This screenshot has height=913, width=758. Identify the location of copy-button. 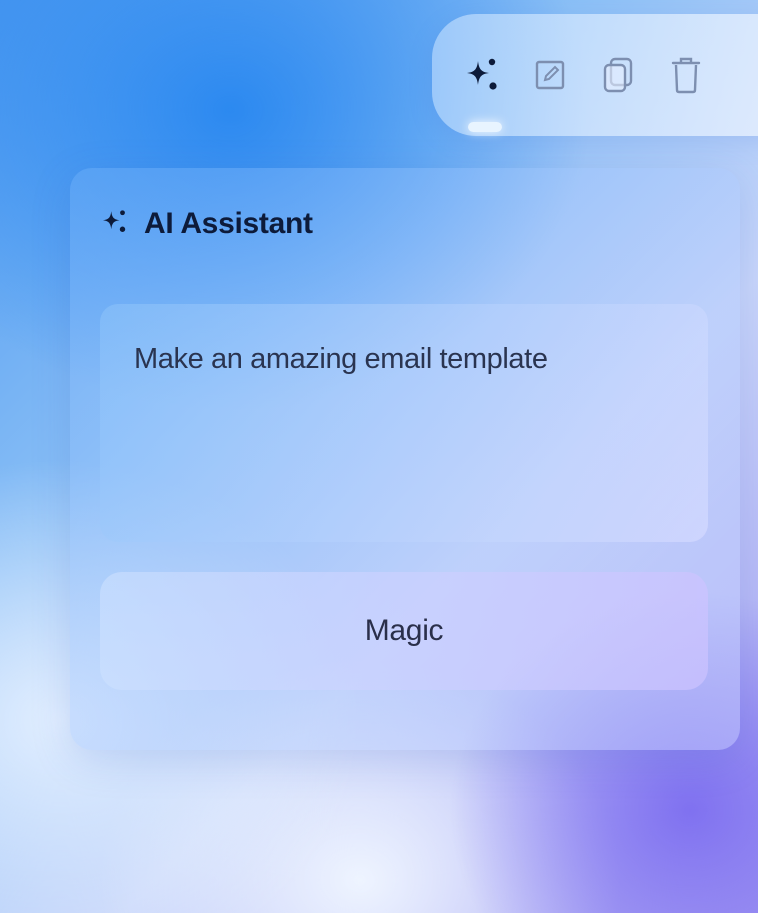
(618, 75).